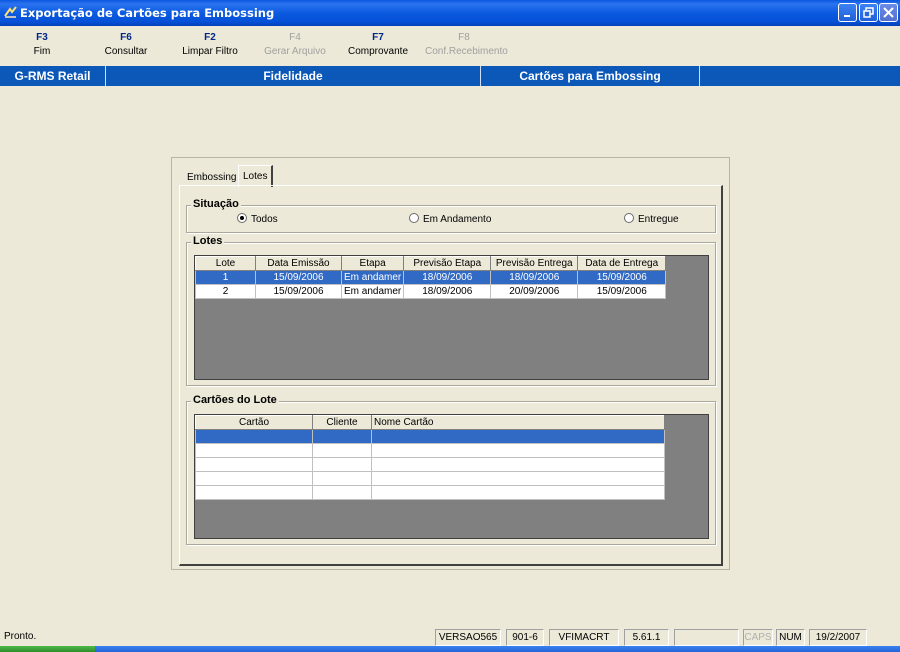 The image size is (900, 652). I want to click on key-label: F6, so click(126, 37).